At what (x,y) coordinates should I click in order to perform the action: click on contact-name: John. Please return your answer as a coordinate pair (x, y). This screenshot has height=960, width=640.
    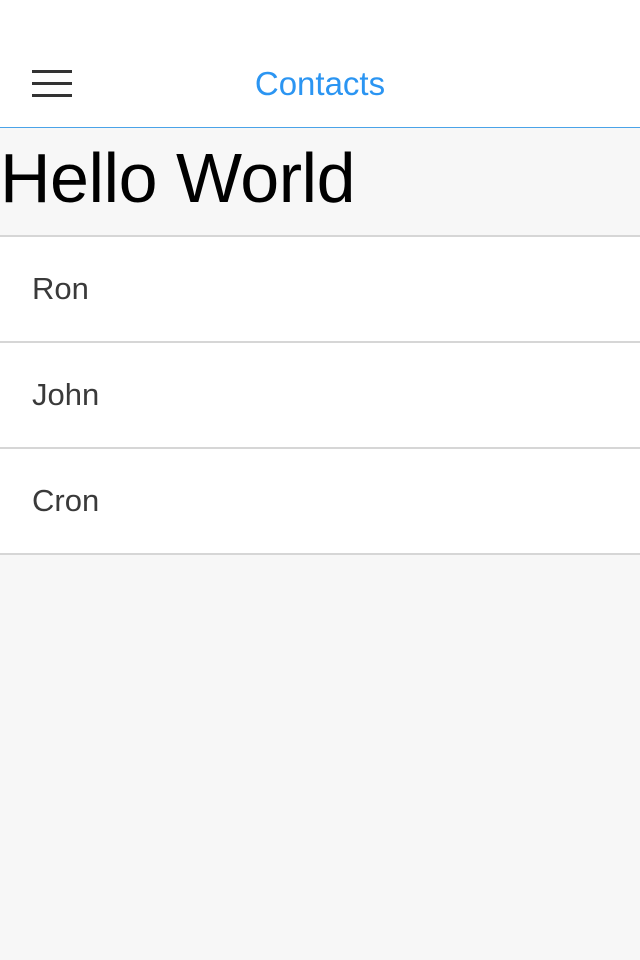
    Looking at the image, I should click on (66, 394).